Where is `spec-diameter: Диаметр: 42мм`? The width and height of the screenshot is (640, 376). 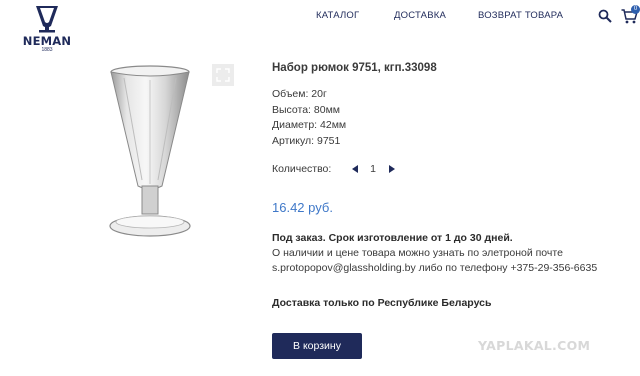
spec-diameter: Диаметр: 42мм is located at coordinates (309, 125).